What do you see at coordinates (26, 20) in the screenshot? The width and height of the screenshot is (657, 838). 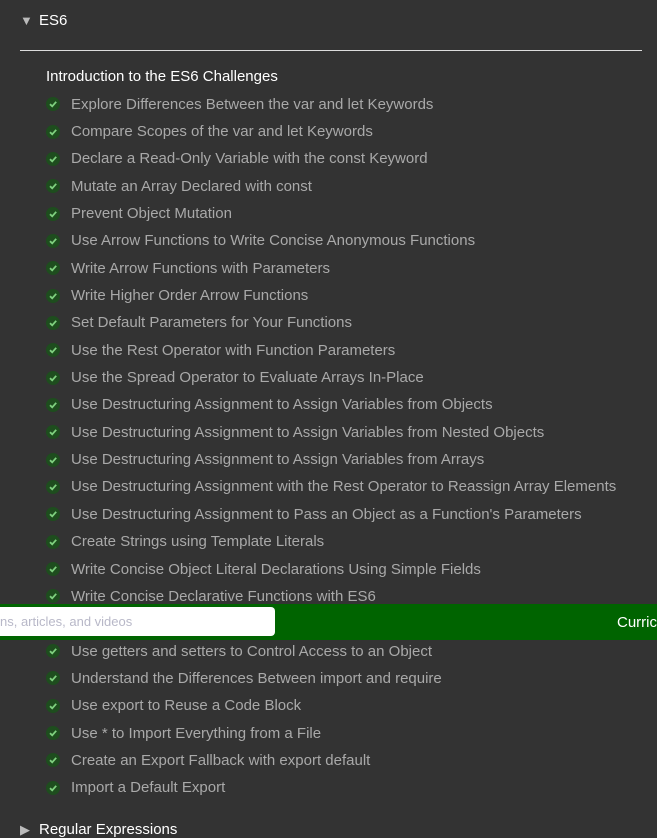 I see `triangle-down-icon: ▼` at bounding box center [26, 20].